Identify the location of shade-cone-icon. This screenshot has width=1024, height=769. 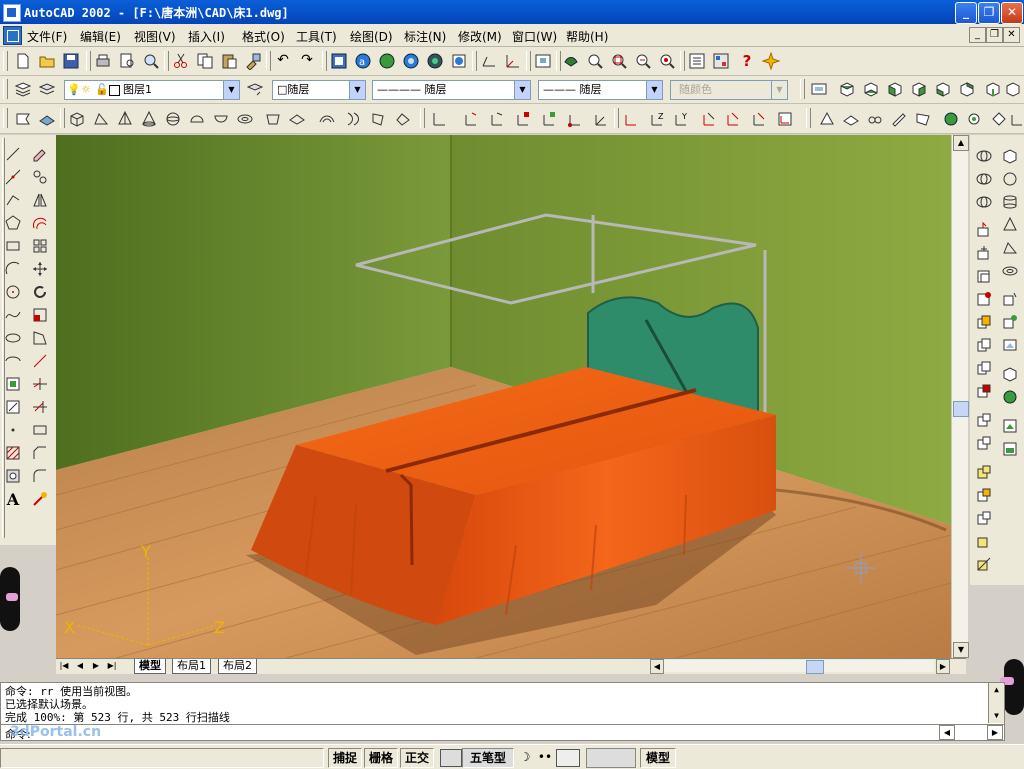
(1010, 225).